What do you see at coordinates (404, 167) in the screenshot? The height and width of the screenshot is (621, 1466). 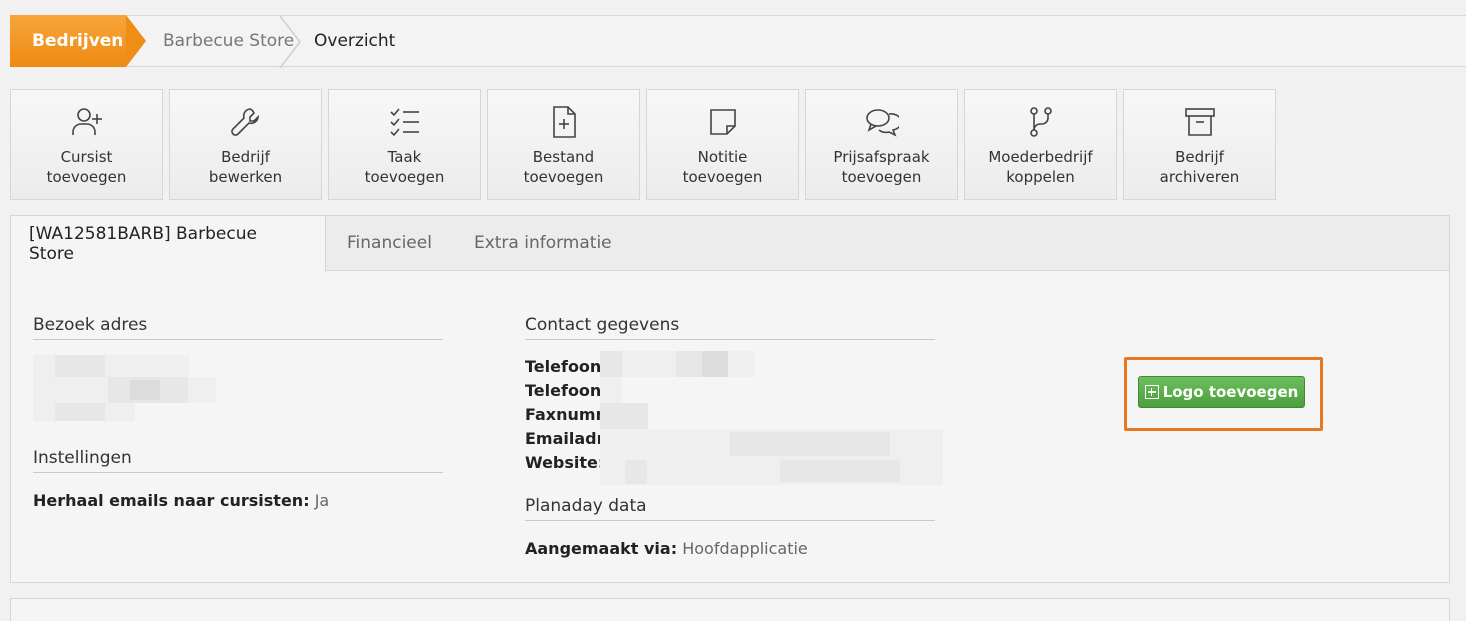 I see `tool-label: Taak toevoegen` at bounding box center [404, 167].